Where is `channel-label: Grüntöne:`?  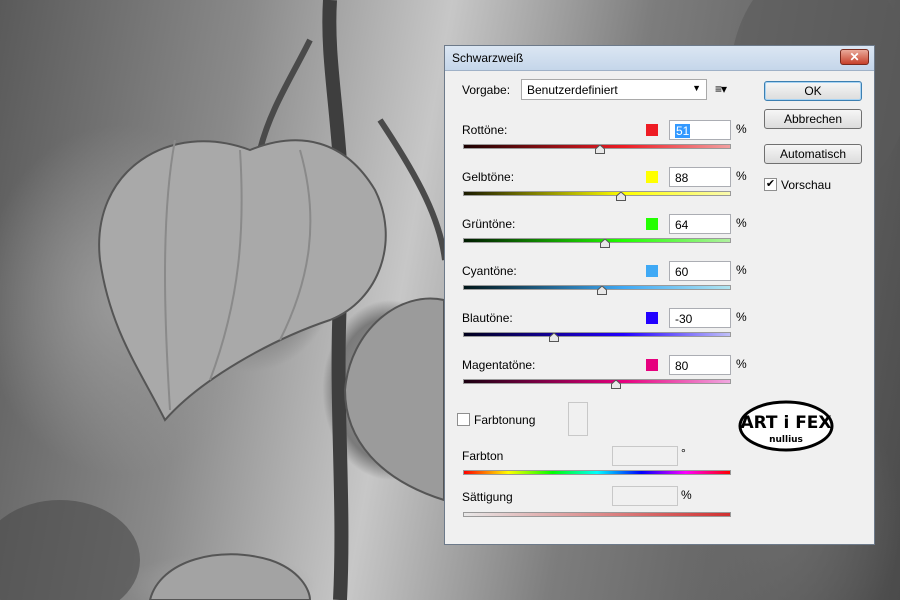 channel-label: Grüntöne: is located at coordinates (489, 224).